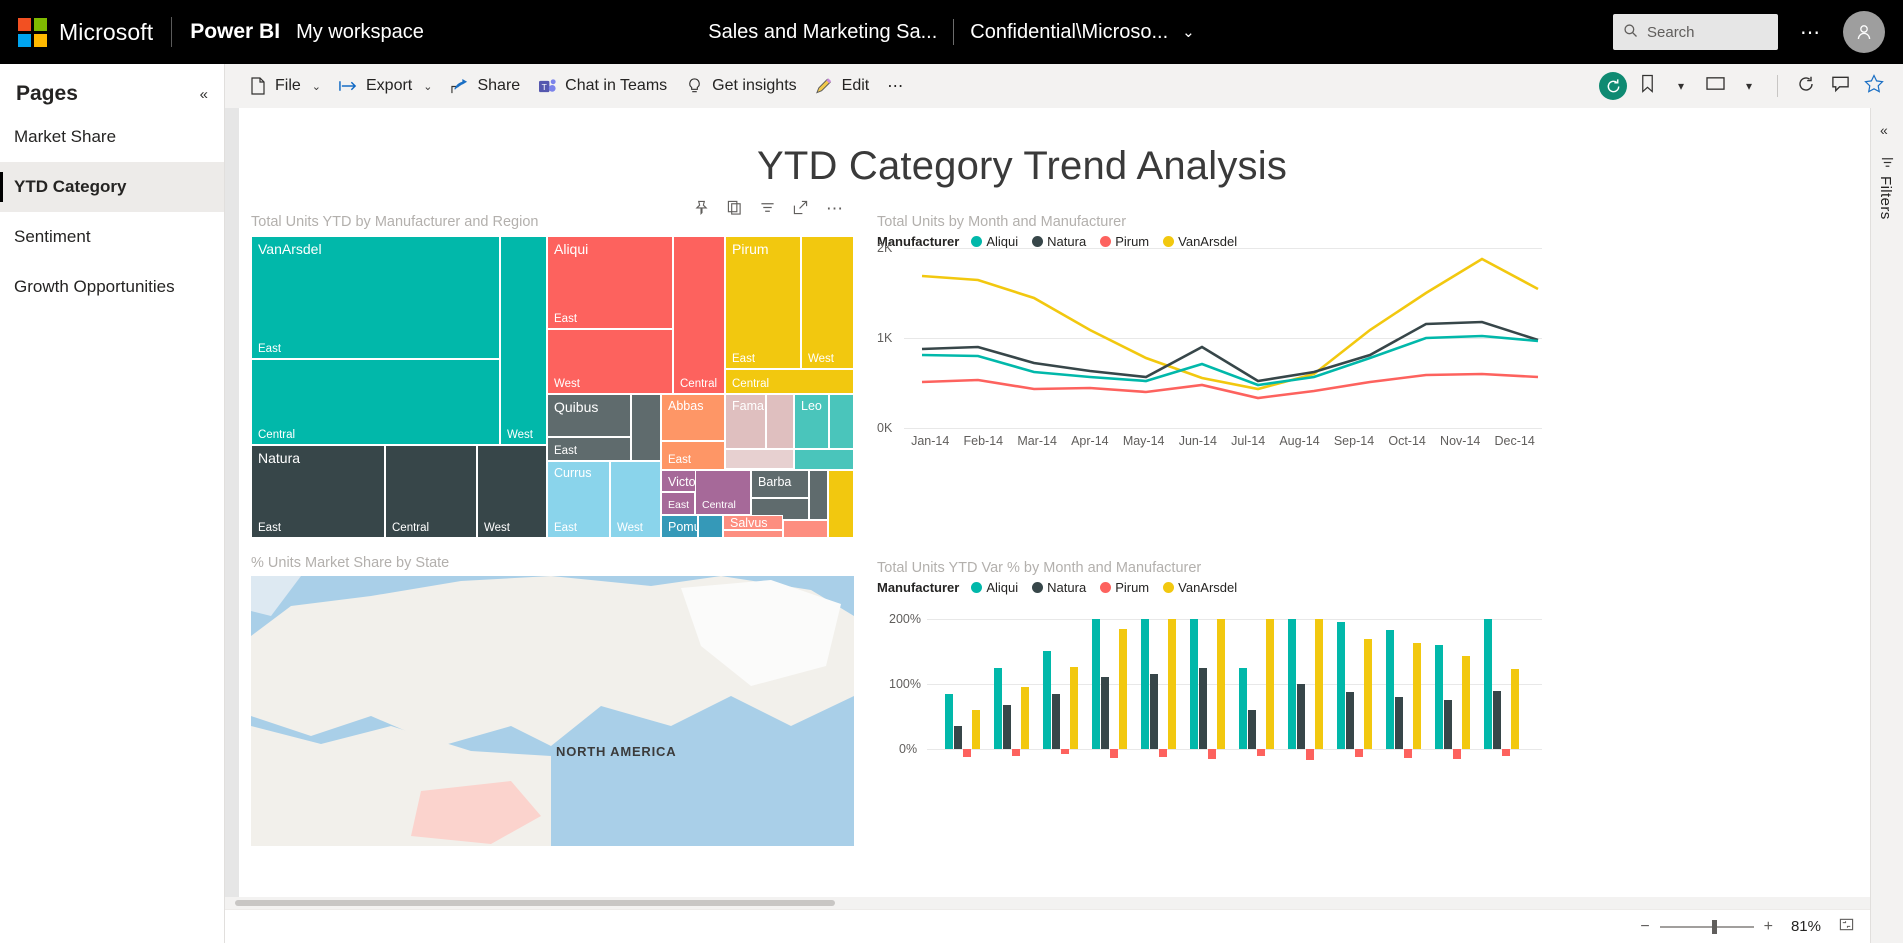 The height and width of the screenshot is (943, 1903). Describe the element at coordinates (1806, 86) in the screenshot. I see `refresh-button` at that location.